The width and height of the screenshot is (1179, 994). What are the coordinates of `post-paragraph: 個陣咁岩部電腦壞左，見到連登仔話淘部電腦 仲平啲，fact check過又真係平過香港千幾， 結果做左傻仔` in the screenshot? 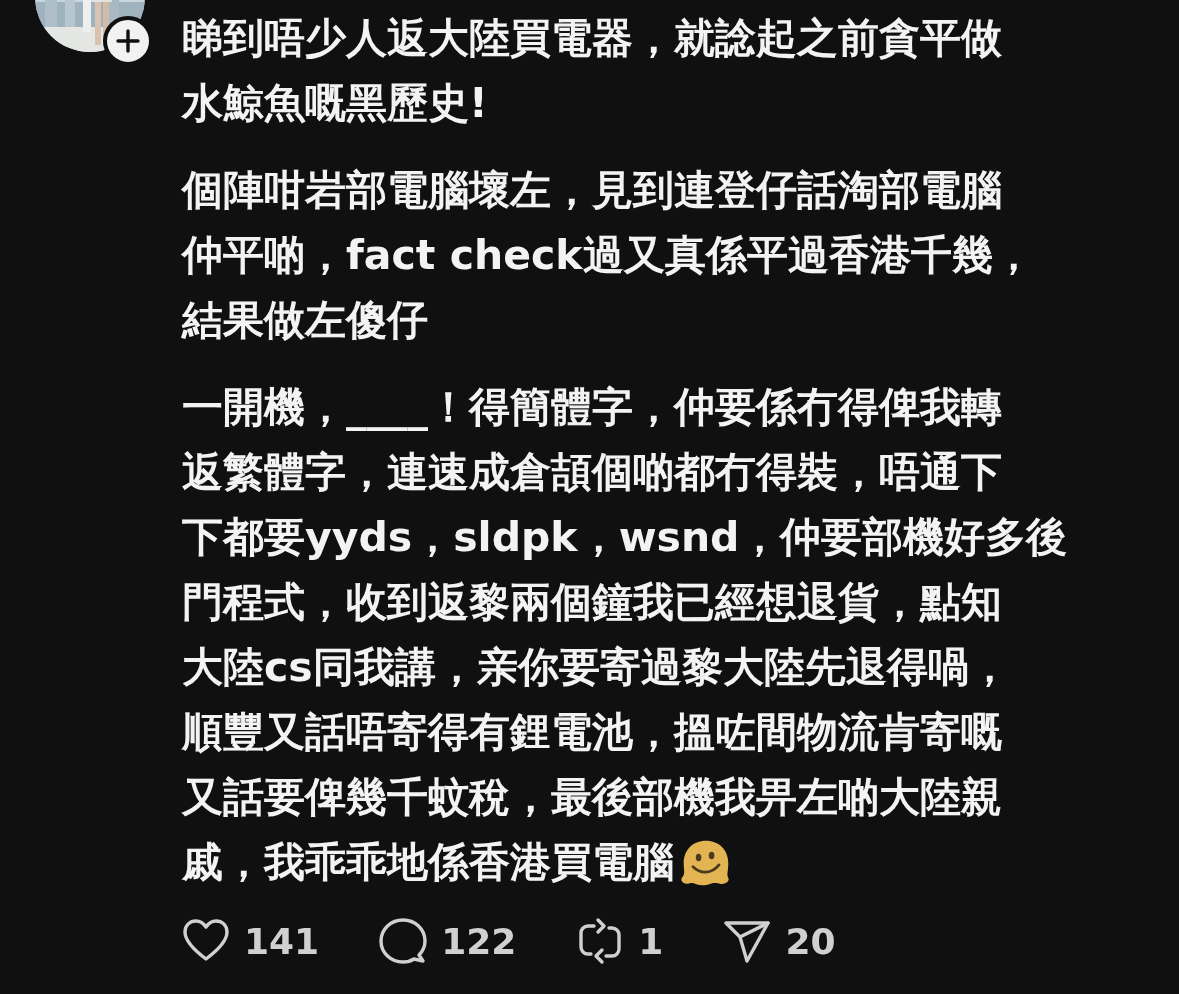 It's located at (608, 255).